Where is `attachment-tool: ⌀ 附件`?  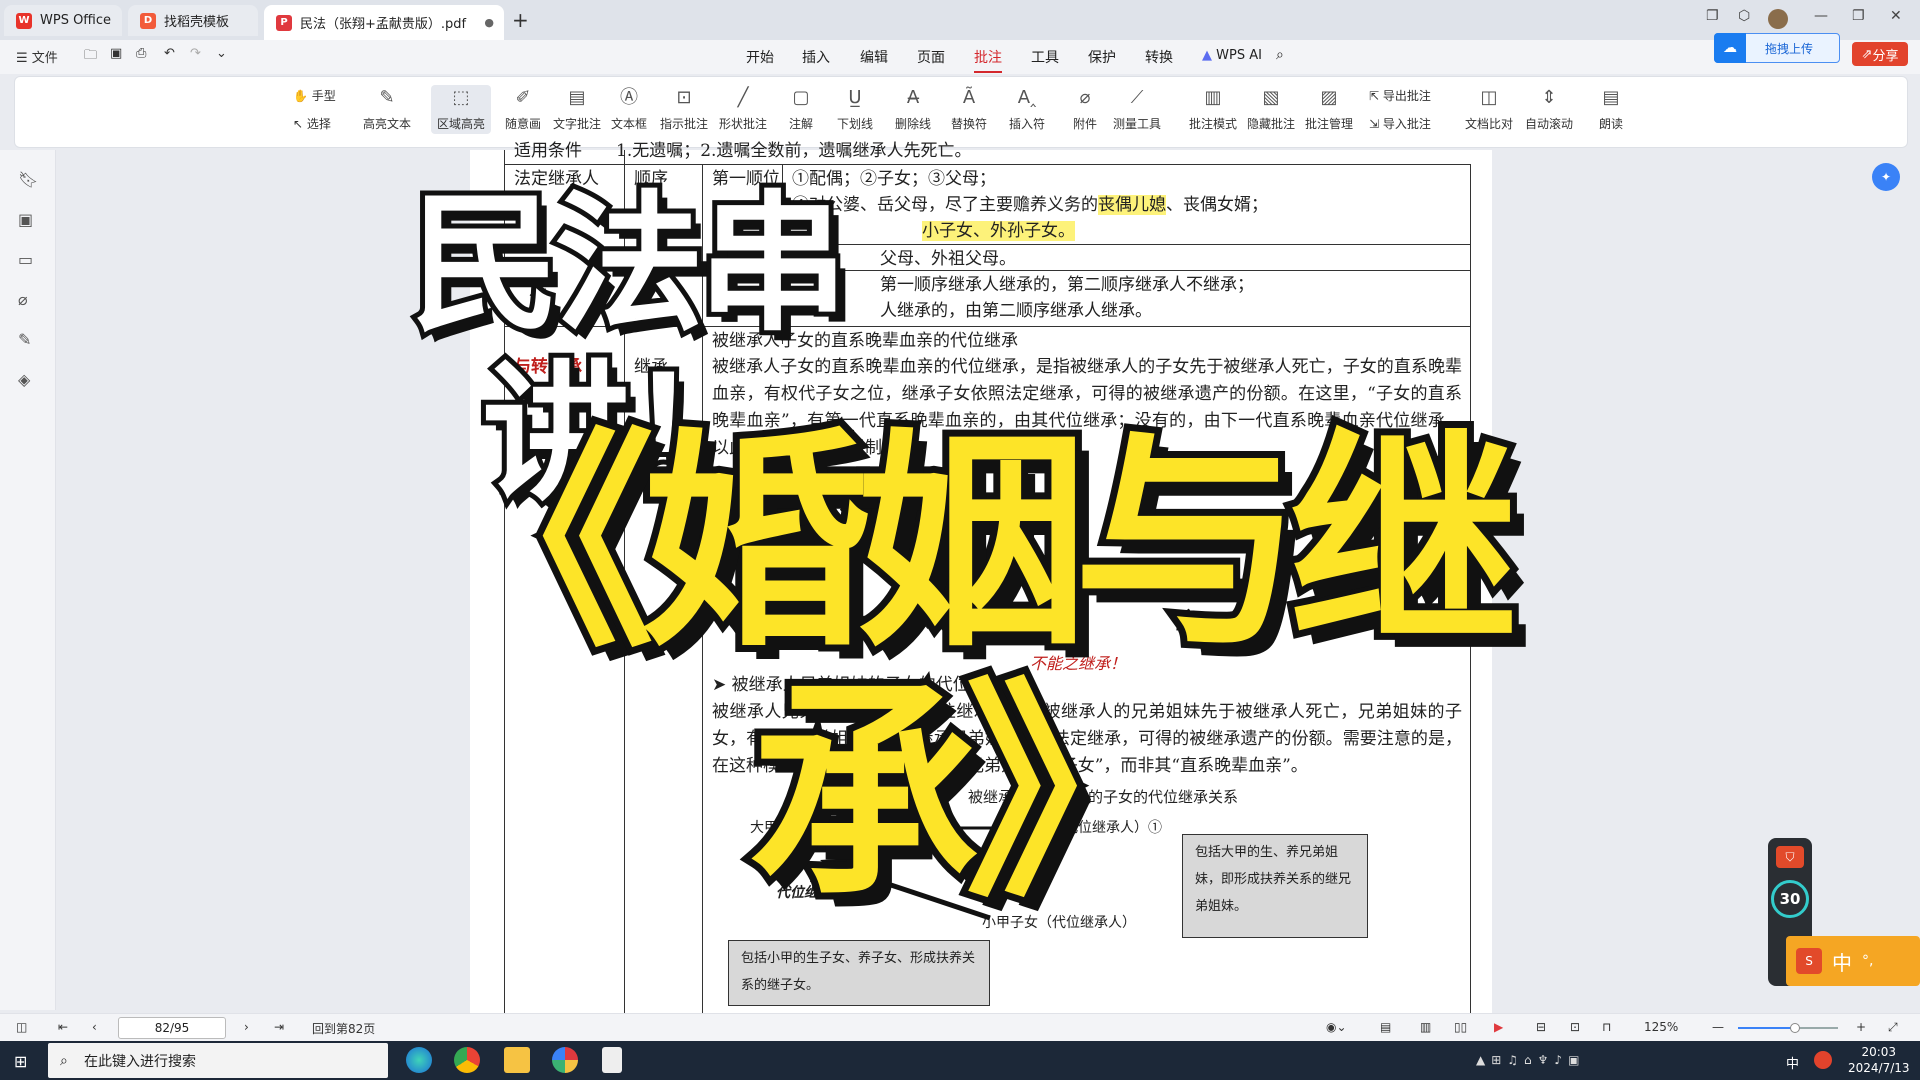 attachment-tool: ⌀ 附件 is located at coordinates (1085, 109).